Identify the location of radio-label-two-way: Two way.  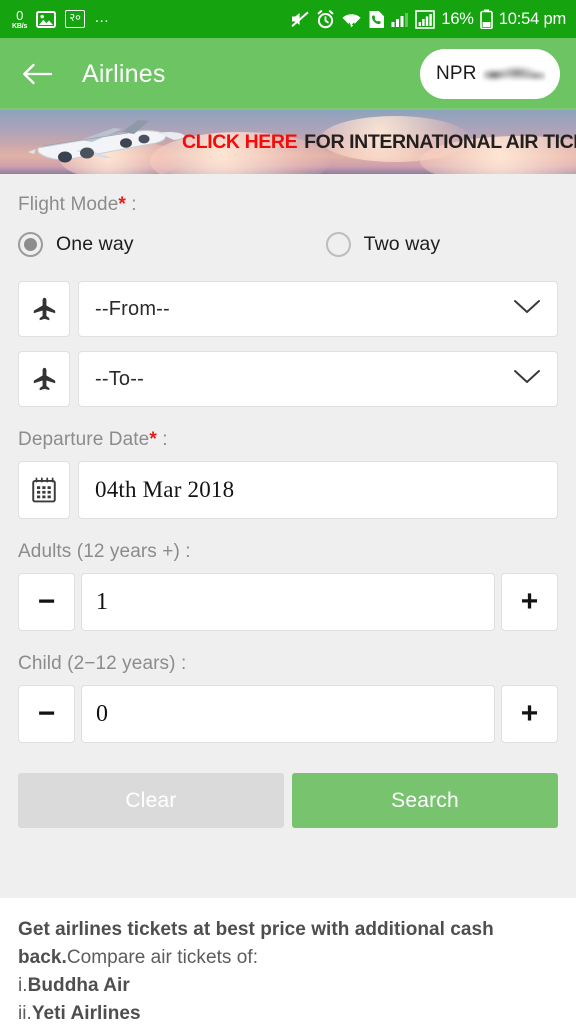
(402, 244).